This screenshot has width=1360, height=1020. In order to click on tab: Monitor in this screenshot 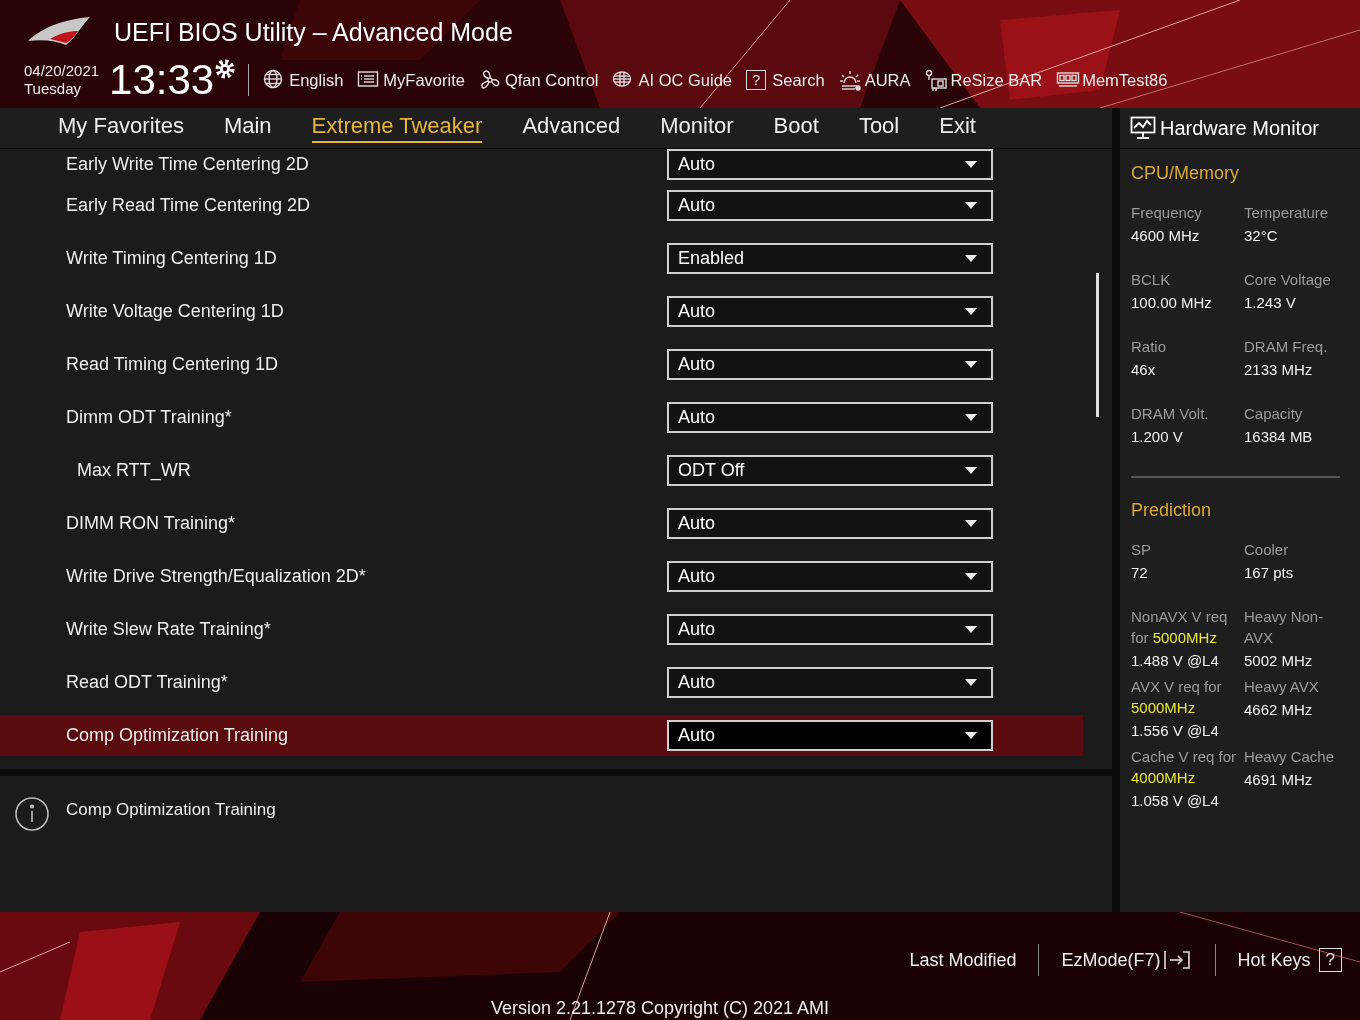, I will do `click(697, 128)`.